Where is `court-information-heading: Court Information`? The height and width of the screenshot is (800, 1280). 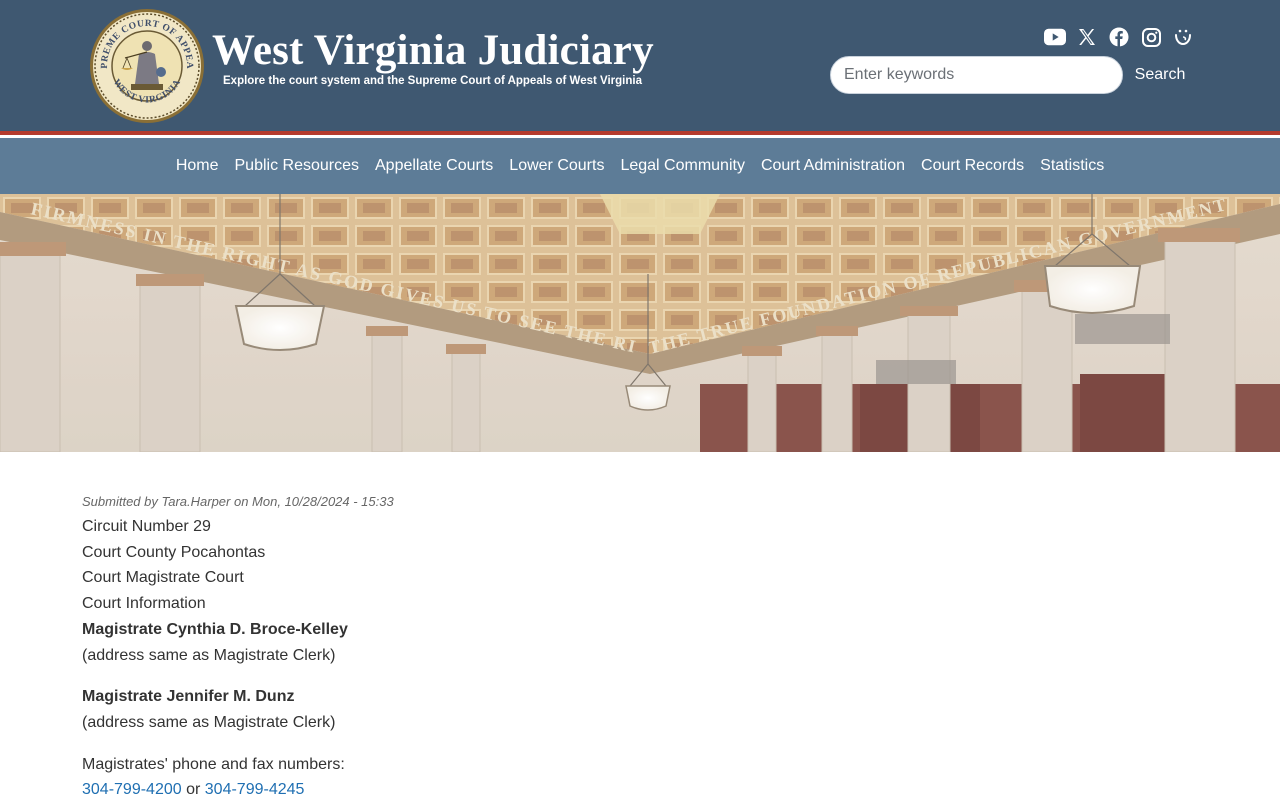 court-information-heading: Court Information is located at coordinates (144, 604).